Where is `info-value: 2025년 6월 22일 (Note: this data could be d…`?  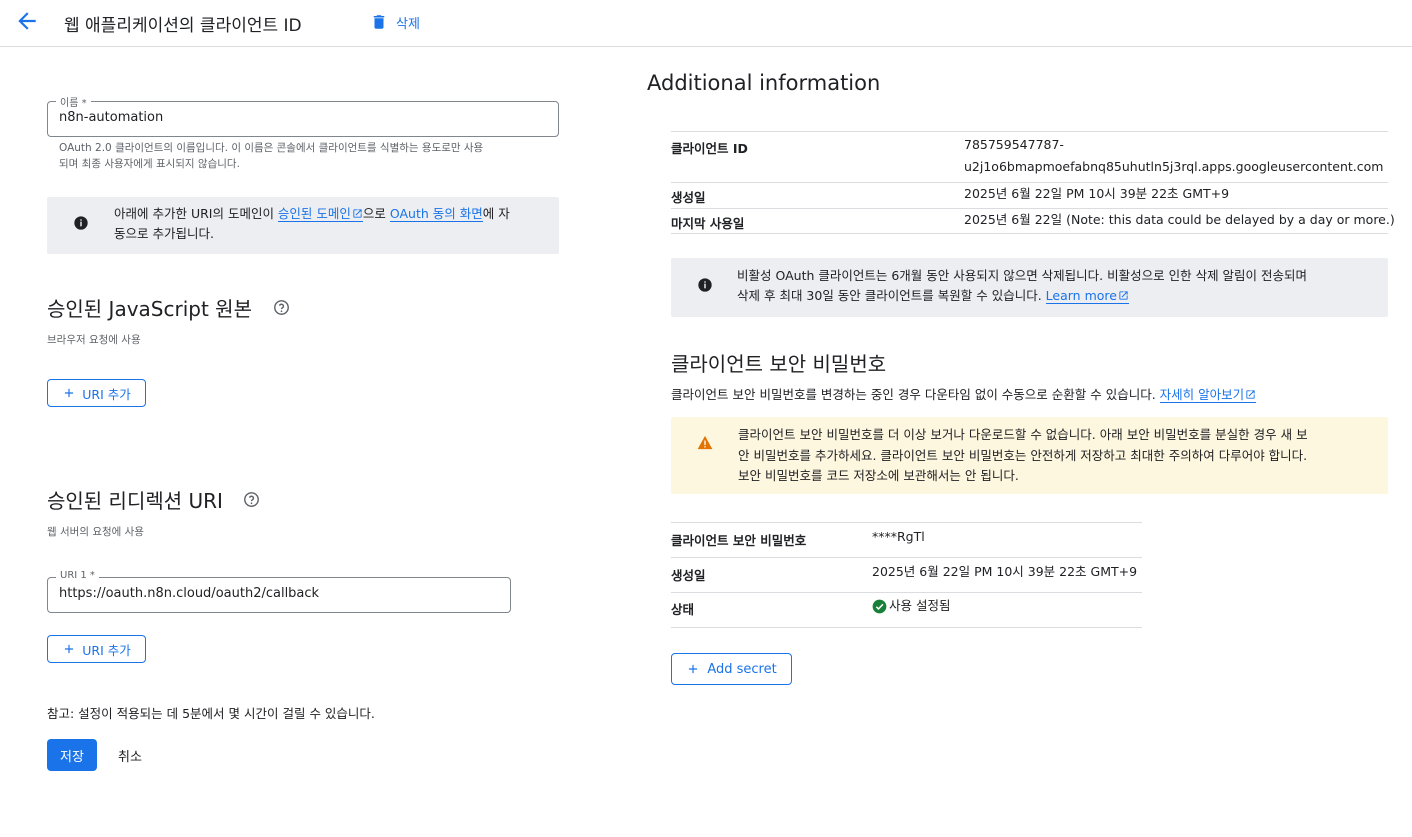
info-value: 2025년 6월 22일 (Note: this data could be d… is located at coordinates (1179, 219).